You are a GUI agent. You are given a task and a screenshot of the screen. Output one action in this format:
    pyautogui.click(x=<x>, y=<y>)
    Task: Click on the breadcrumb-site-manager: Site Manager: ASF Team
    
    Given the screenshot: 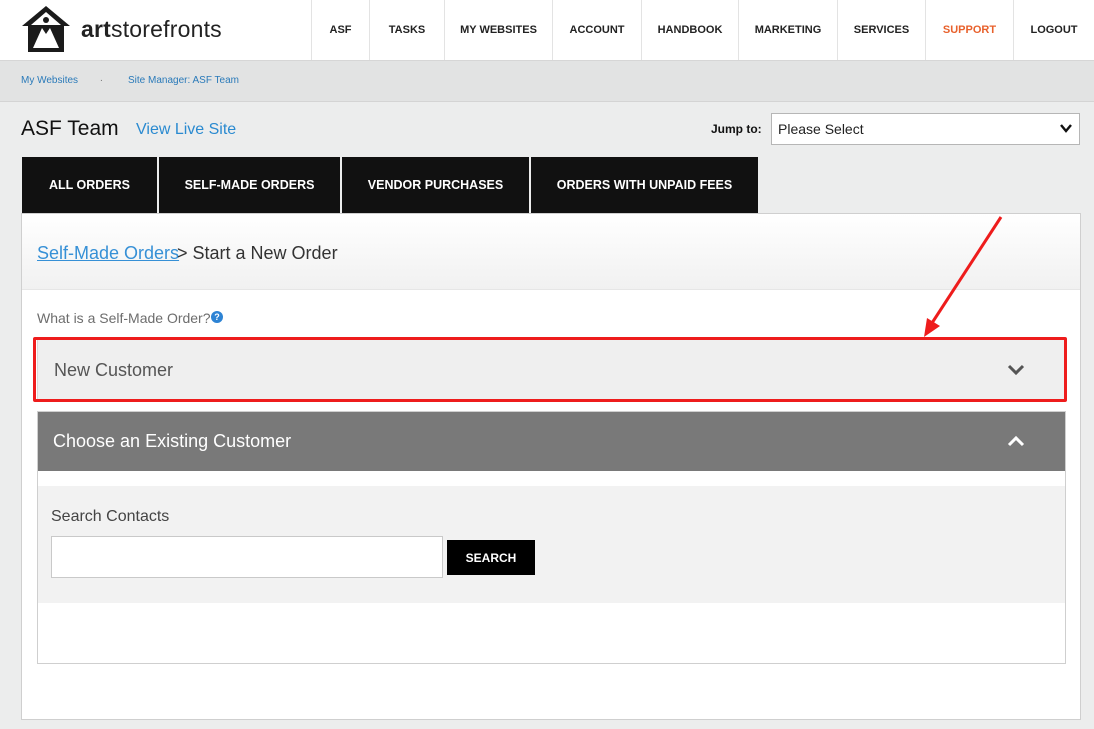 What is the action you would take?
    pyautogui.click(x=183, y=80)
    